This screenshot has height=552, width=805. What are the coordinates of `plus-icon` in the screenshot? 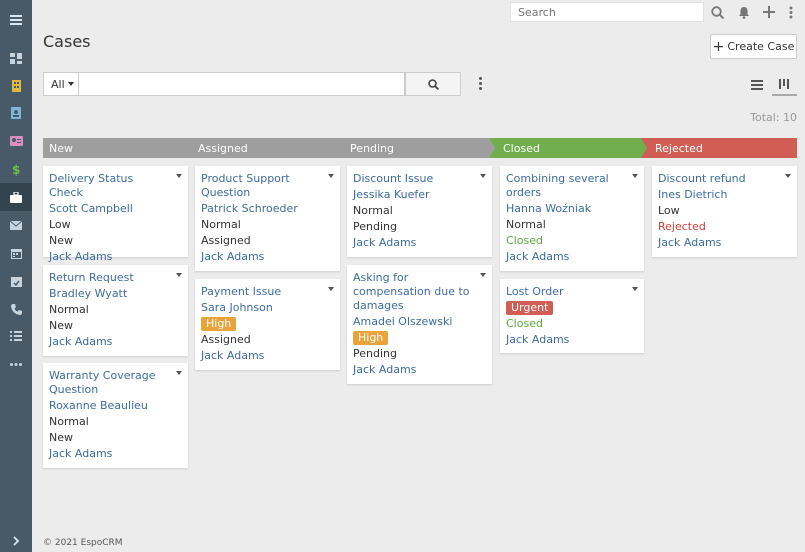 It's located at (769, 12).